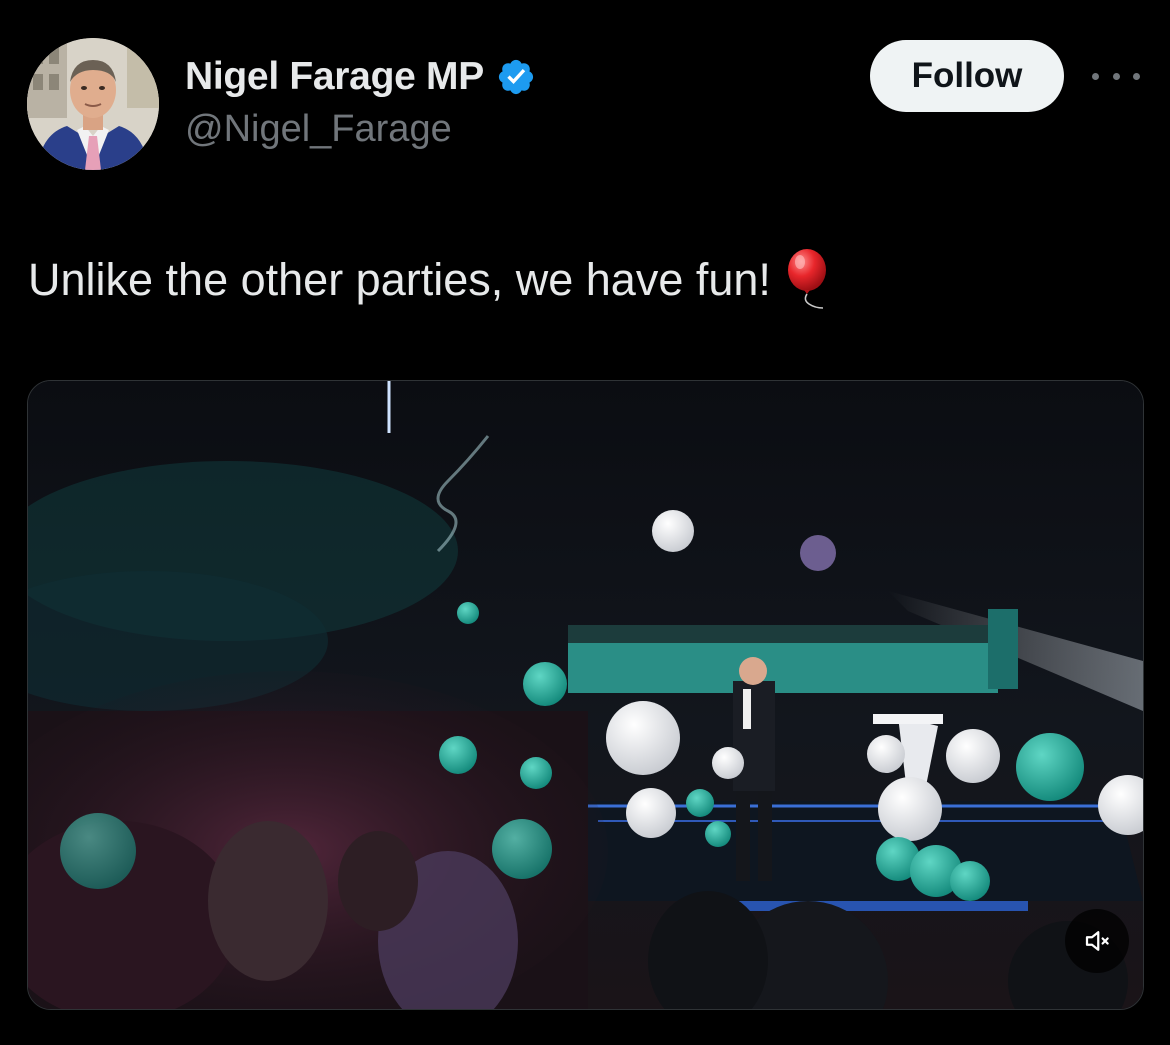 The width and height of the screenshot is (1170, 1045). What do you see at coordinates (516, 77) in the screenshot?
I see `verified-badge-icon` at bounding box center [516, 77].